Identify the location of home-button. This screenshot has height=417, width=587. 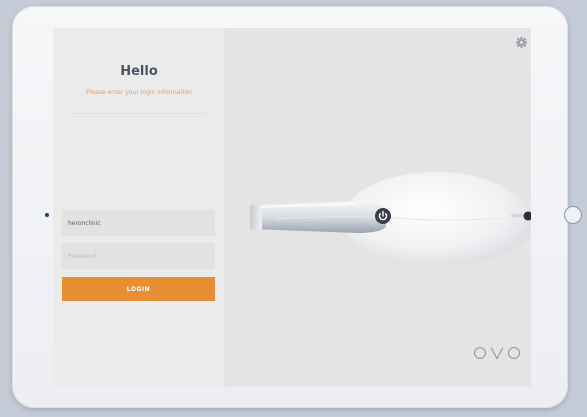
(573, 215).